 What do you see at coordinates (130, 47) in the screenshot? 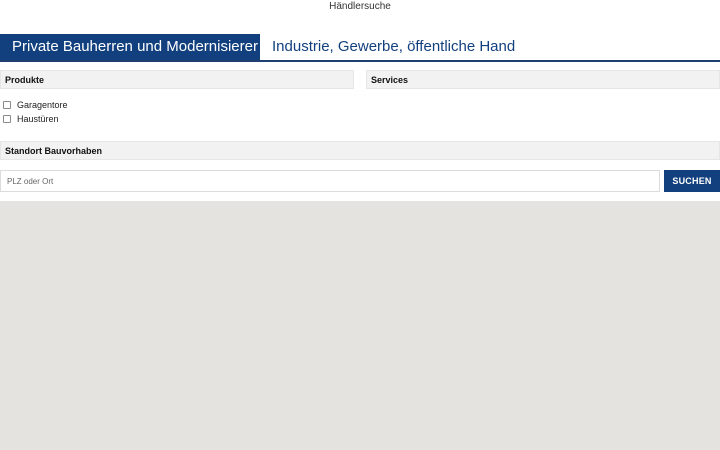
I see `tab-private-builders: Private Bauherren und Modernisierer` at bounding box center [130, 47].